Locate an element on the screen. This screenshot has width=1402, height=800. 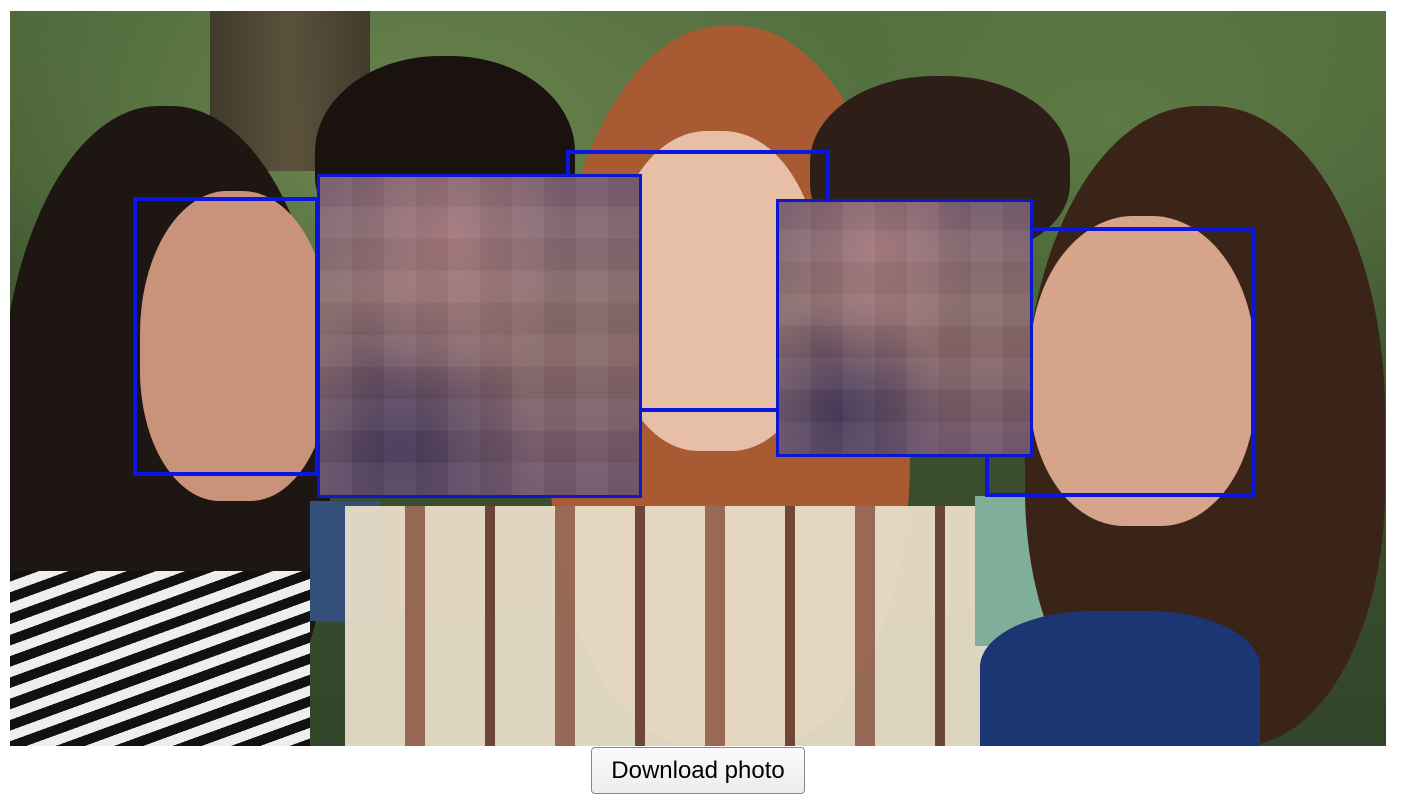
person-5-shirt is located at coordinates (1120, 678).